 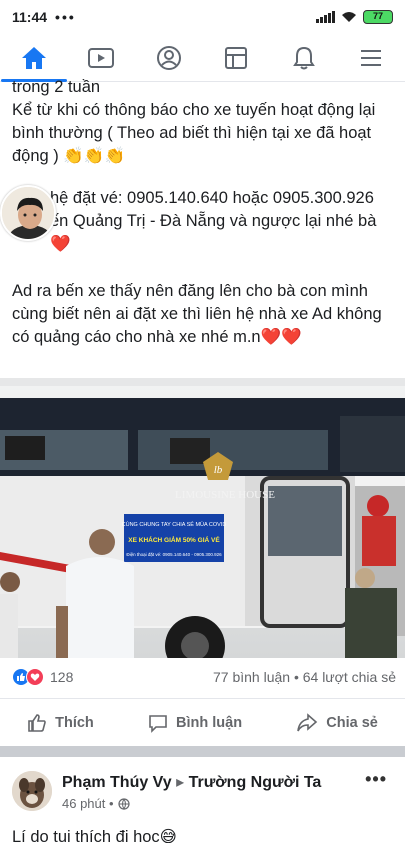 I want to click on post-time: 46 phút •, so click(x=88, y=803).